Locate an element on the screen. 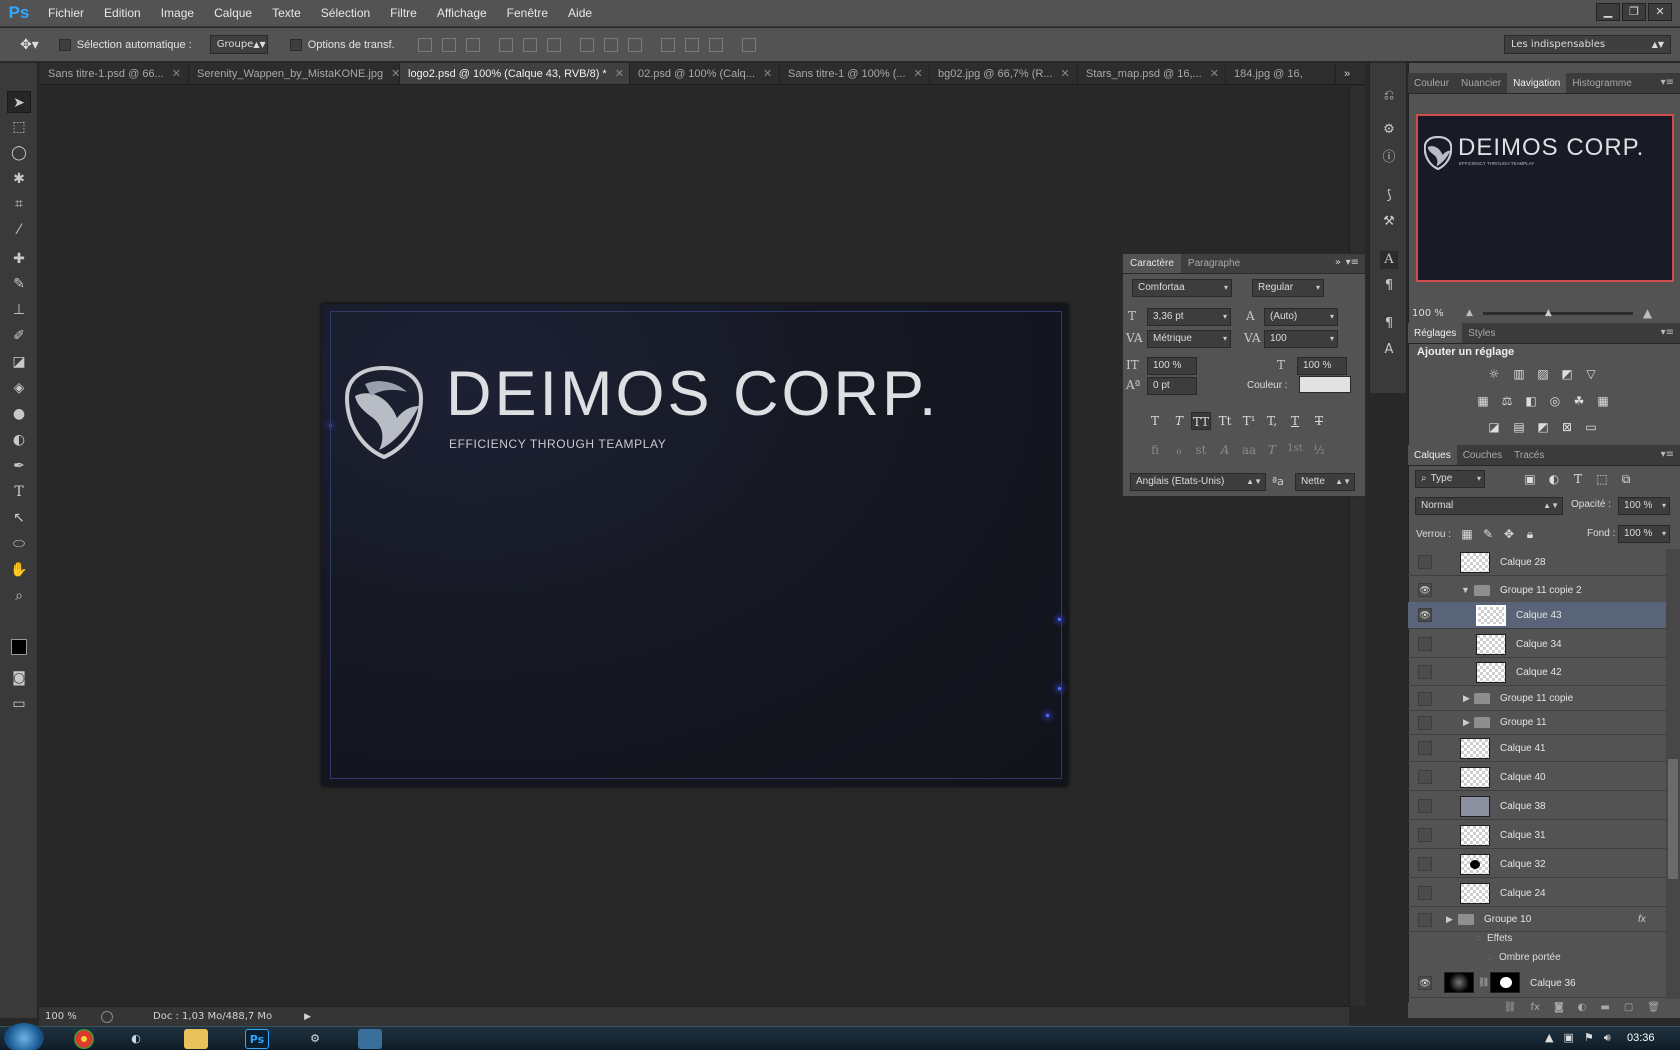 The width and height of the screenshot is (1680, 1050). tab-doc-8: 184.jpg @ 16, is located at coordinates (1281, 73).